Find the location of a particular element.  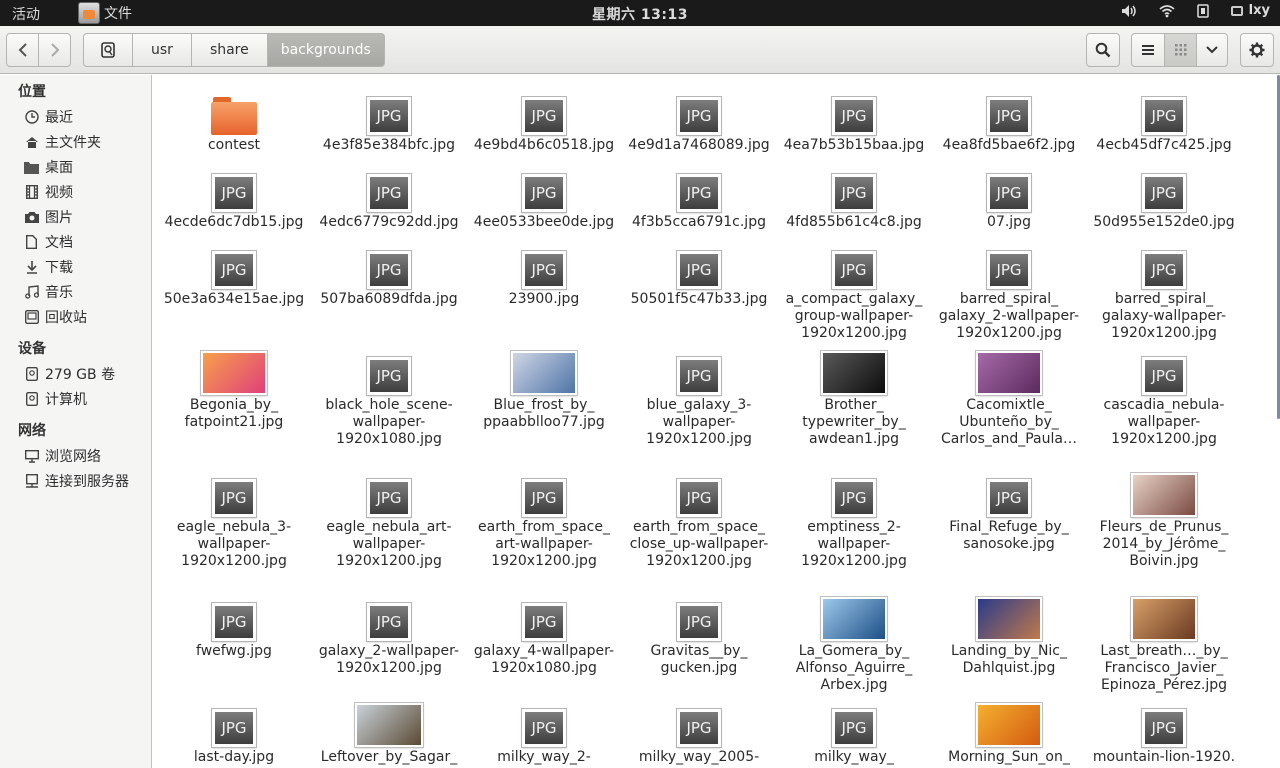

file-item: JPG 4e9bd4b6c0518.jpg is located at coordinates (544, 120).